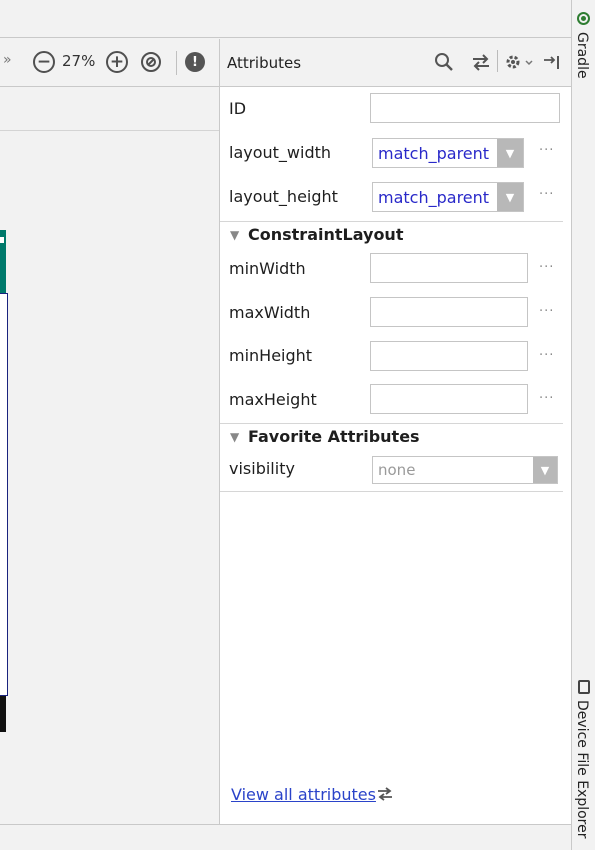  I want to click on design-toolbar: » − 27% + !, so click(109, 63).